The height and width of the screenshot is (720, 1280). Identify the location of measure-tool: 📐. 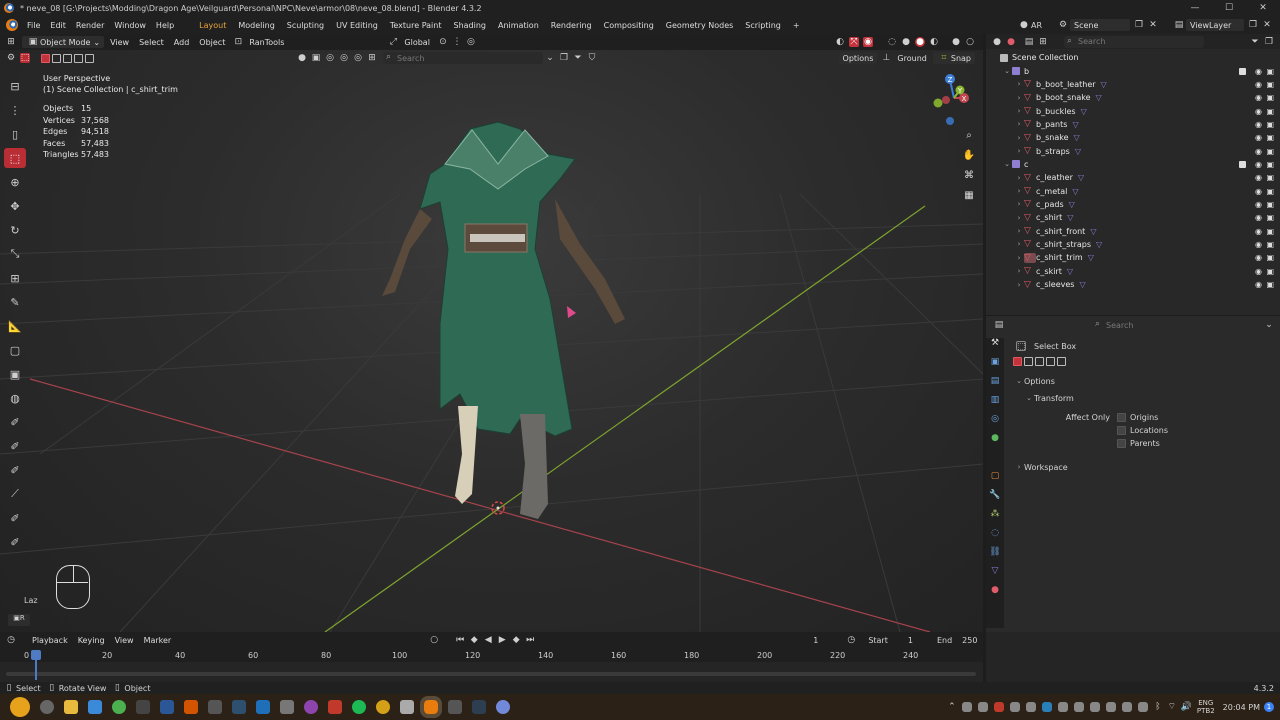
(15, 326).